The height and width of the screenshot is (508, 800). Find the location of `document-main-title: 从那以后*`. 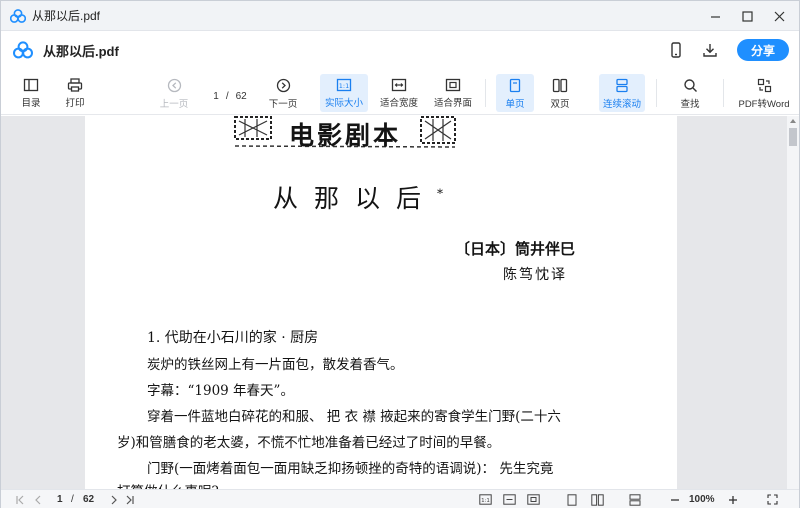

document-main-title: 从那以后* is located at coordinates (358, 197).